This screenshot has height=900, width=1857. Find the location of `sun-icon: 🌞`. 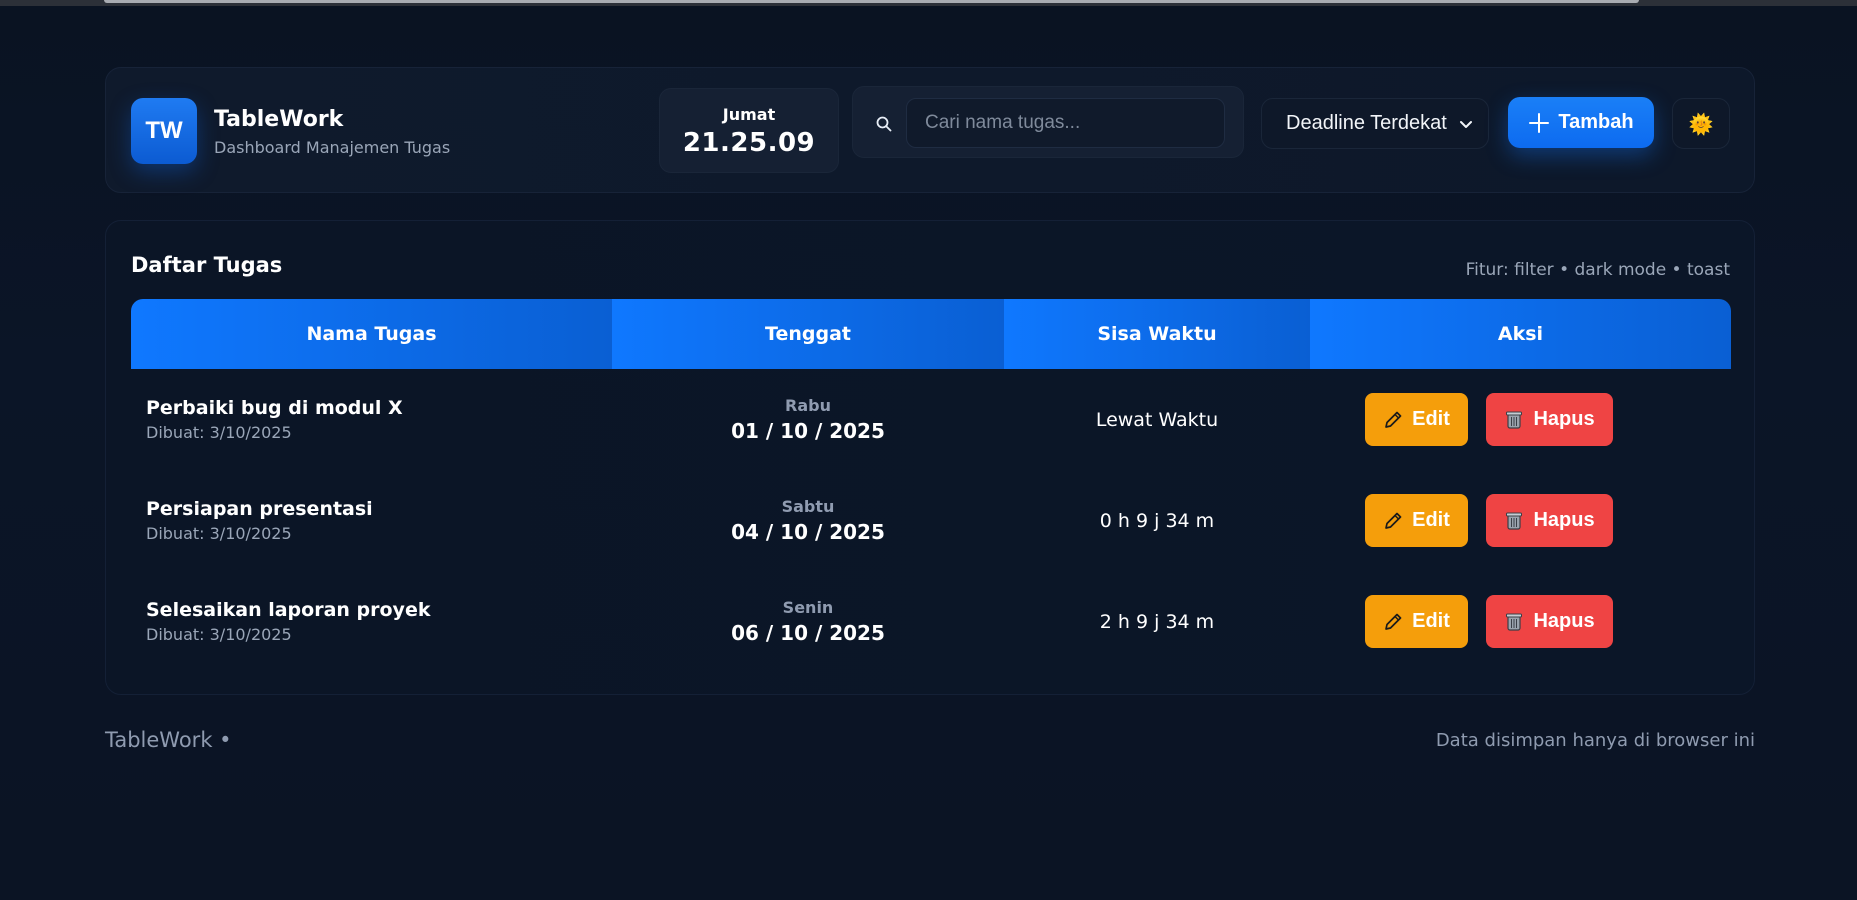

sun-icon: 🌞 is located at coordinates (1701, 123).